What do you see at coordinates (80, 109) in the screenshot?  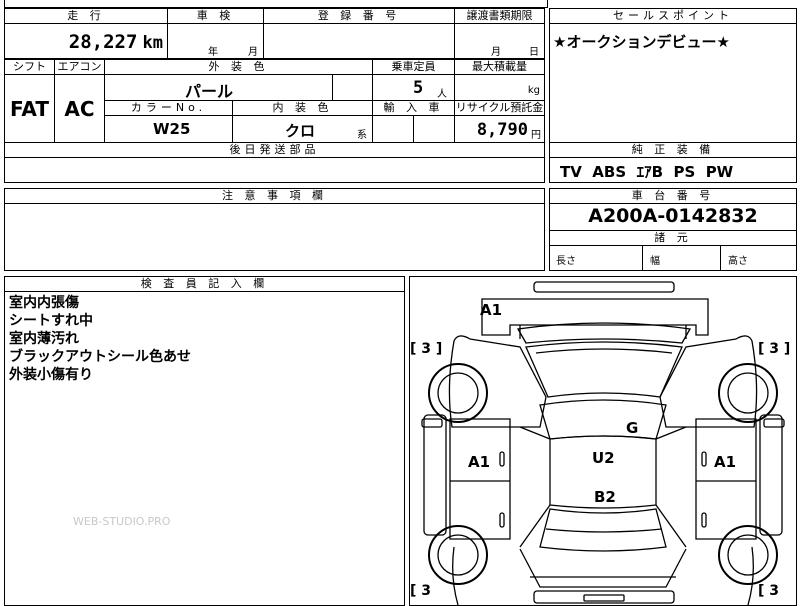 I see `aircon-value: AC` at bounding box center [80, 109].